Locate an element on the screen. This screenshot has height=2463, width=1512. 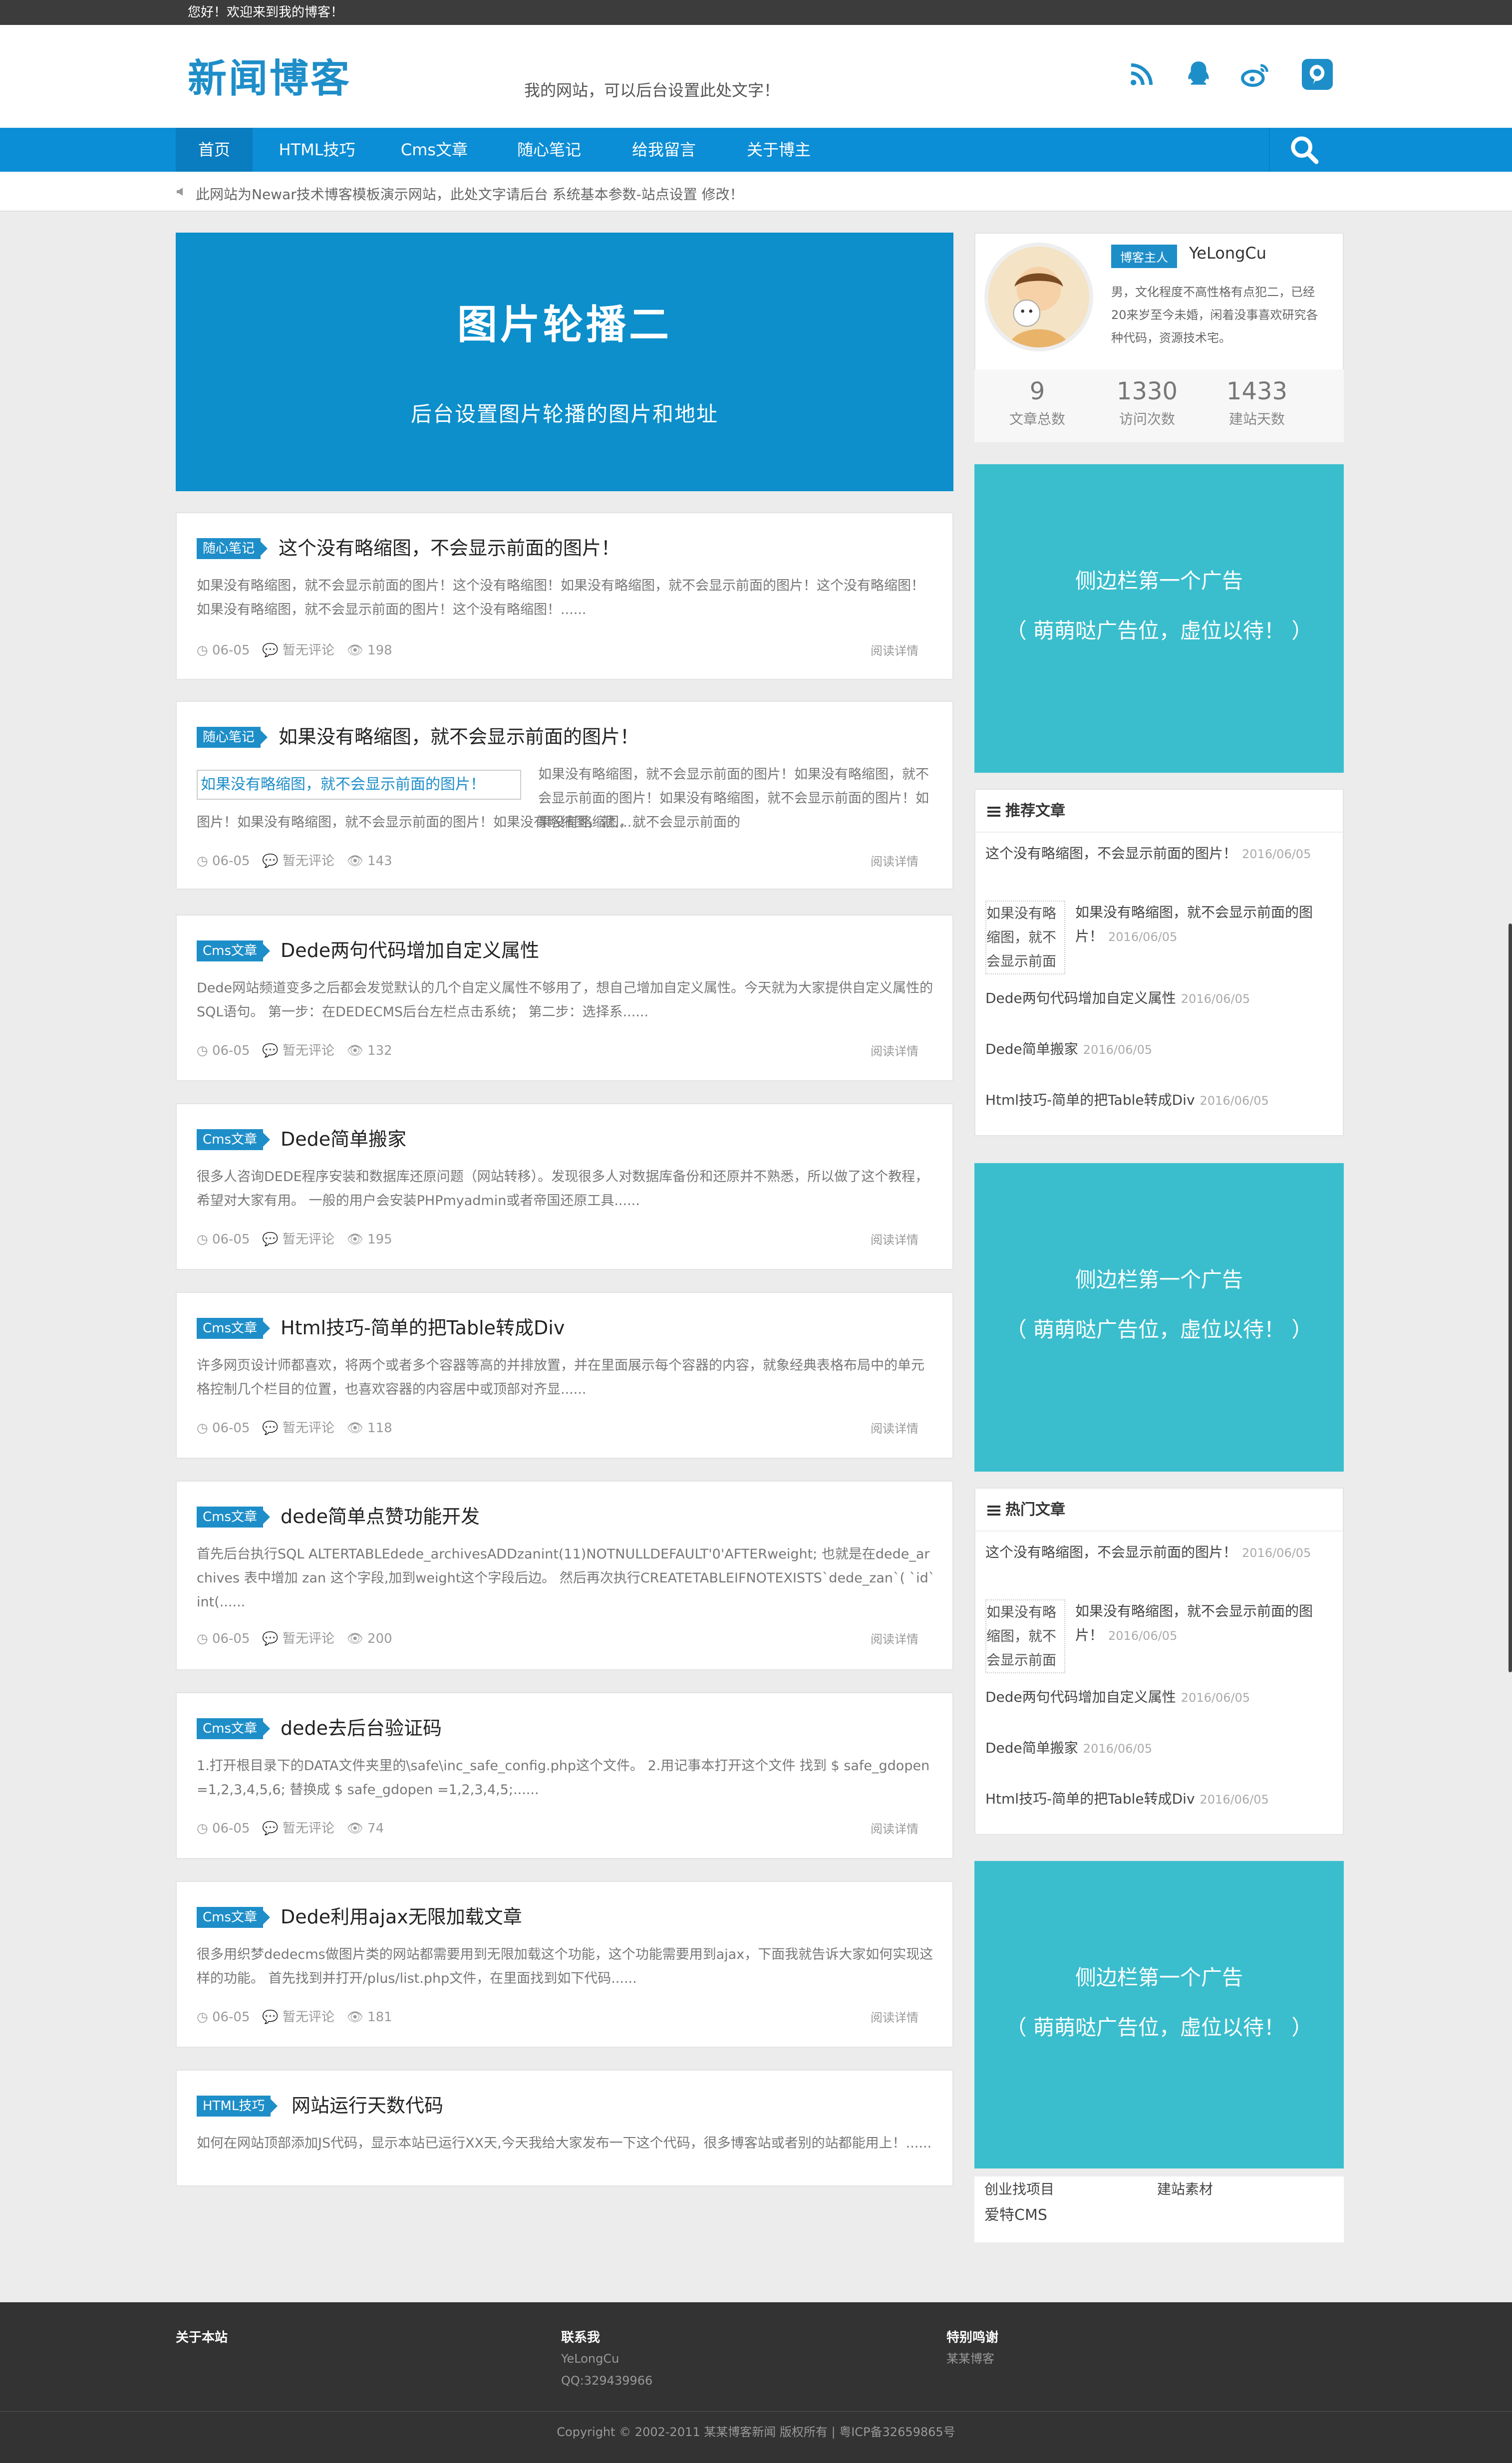
hot-item: Dede简单搬家 2016/06/05 is located at coordinates (1160, 1748).